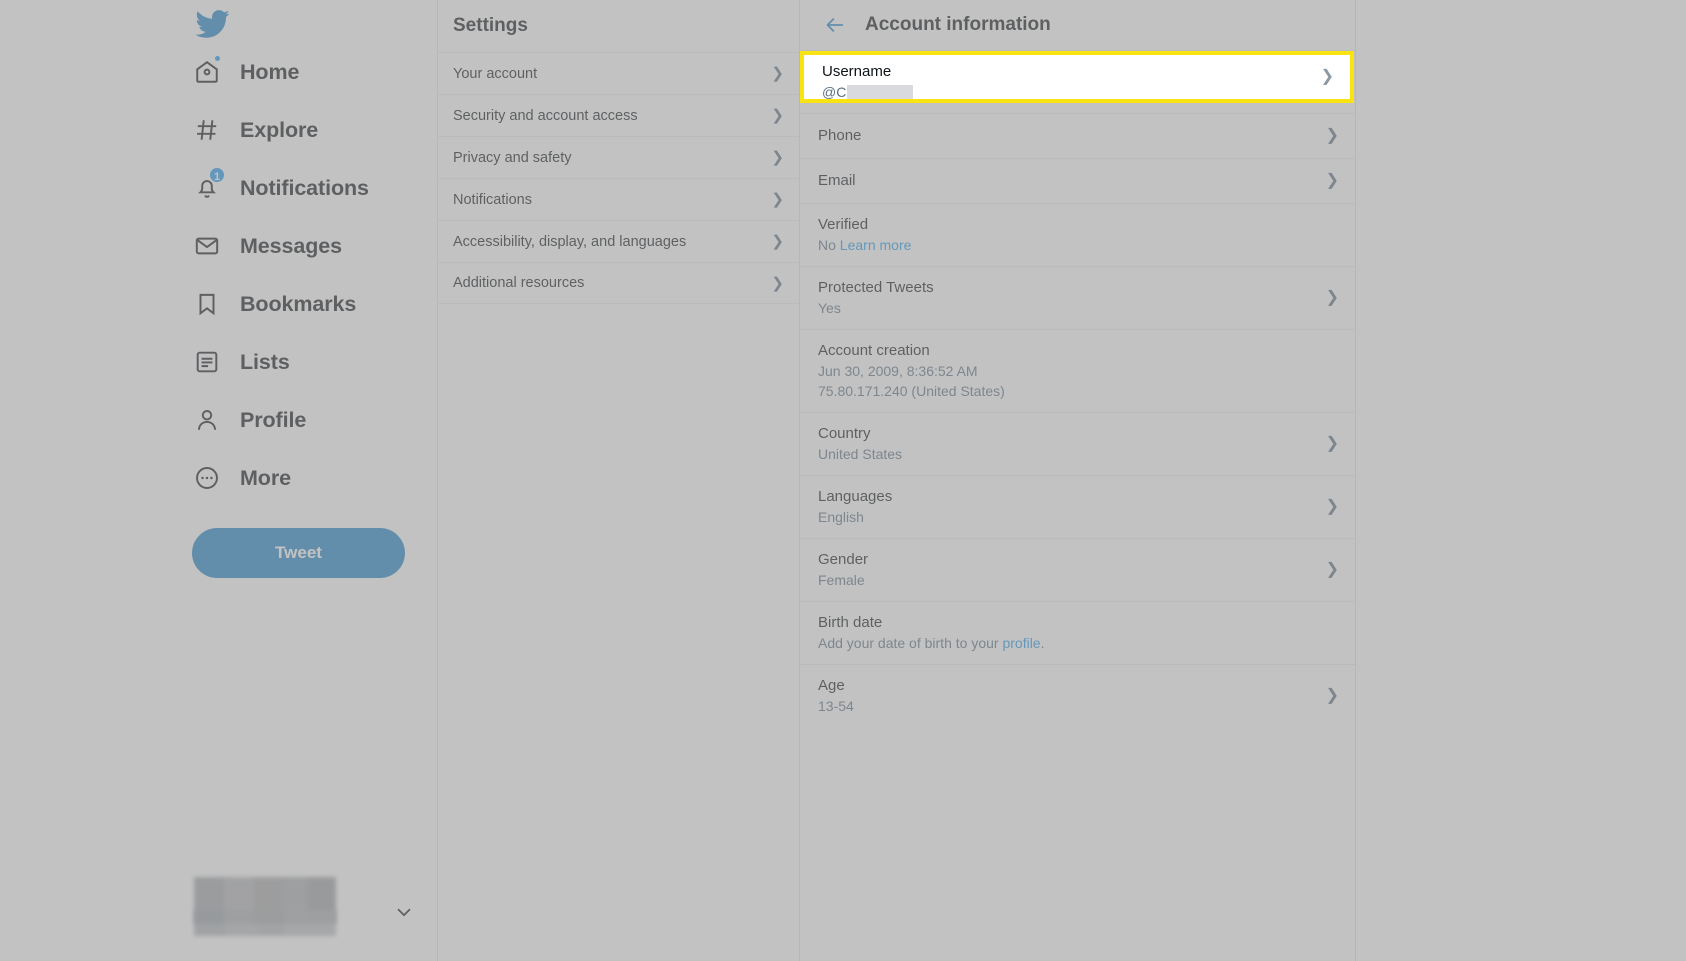 This screenshot has width=1686, height=961. What do you see at coordinates (212, 24) in the screenshot?
I see `twitter-bird-icon` at bounding box center [212, 24].